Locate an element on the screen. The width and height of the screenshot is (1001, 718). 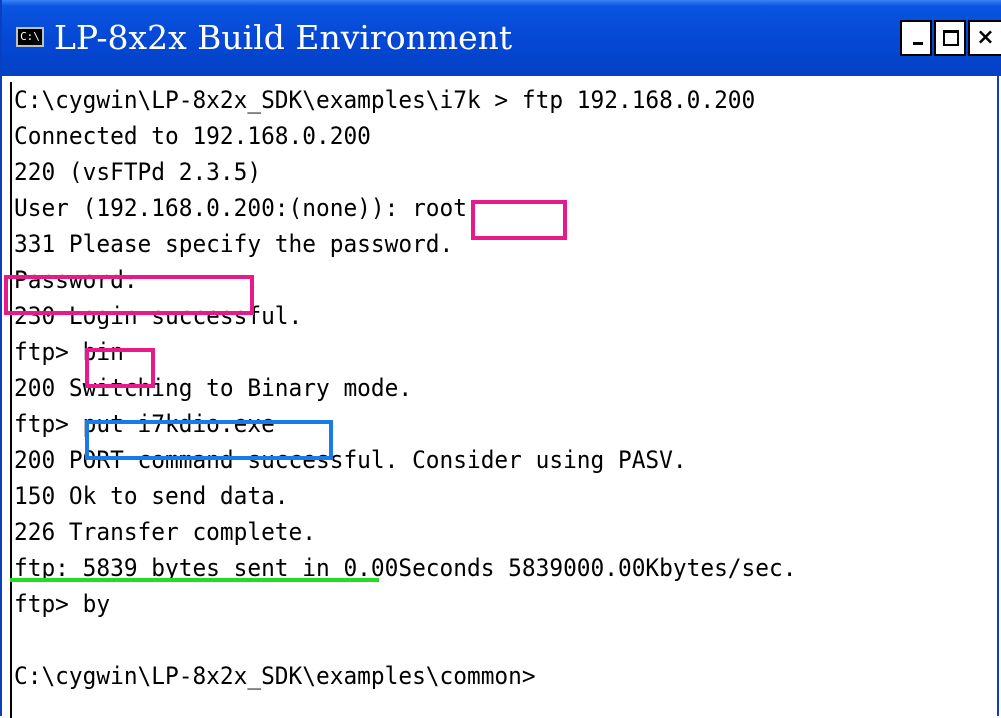
console-icon: C:\ is located at coordinates (30, 37).